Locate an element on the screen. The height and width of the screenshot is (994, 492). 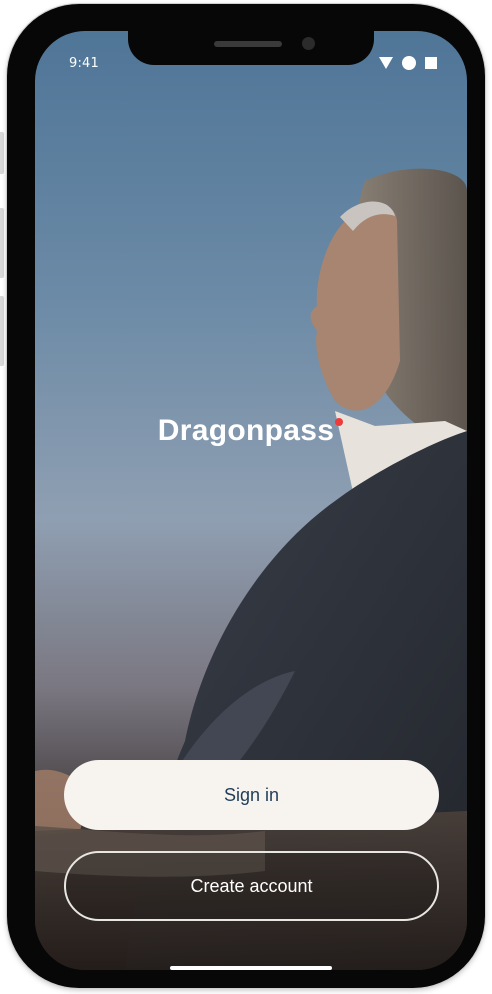
brand-logo: Dragonpass is located at coordinates (246, 431).